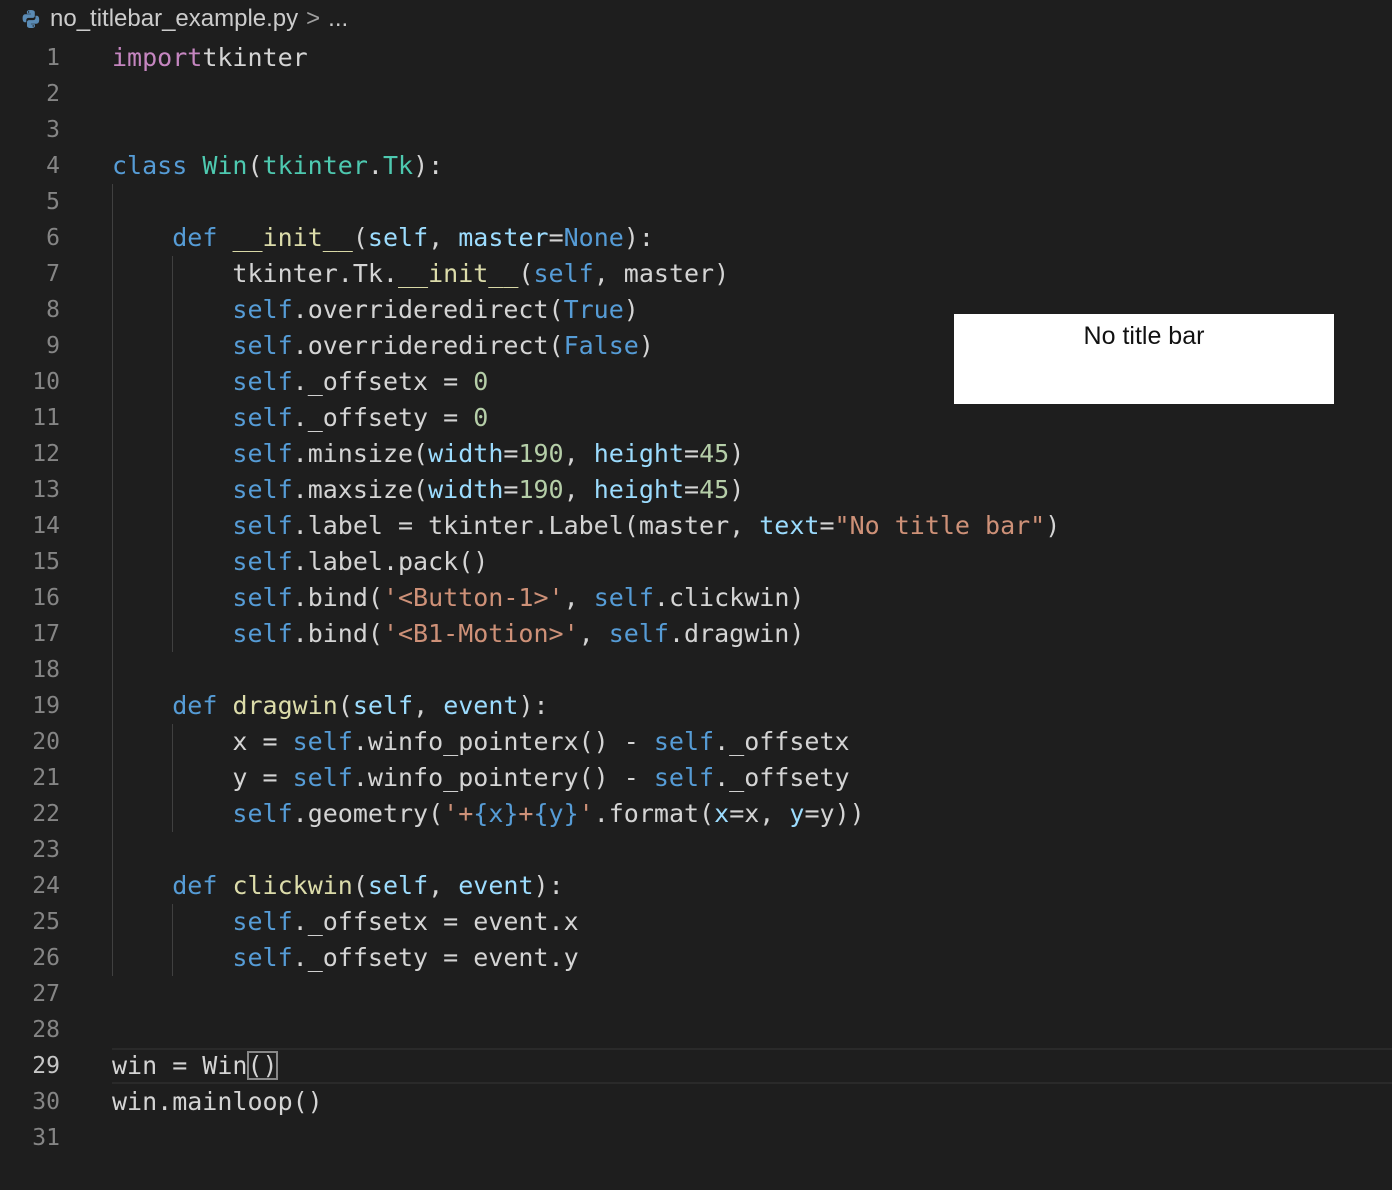  I want to click on code-line: 26 self._offsety = event.y, so click(696, 958).